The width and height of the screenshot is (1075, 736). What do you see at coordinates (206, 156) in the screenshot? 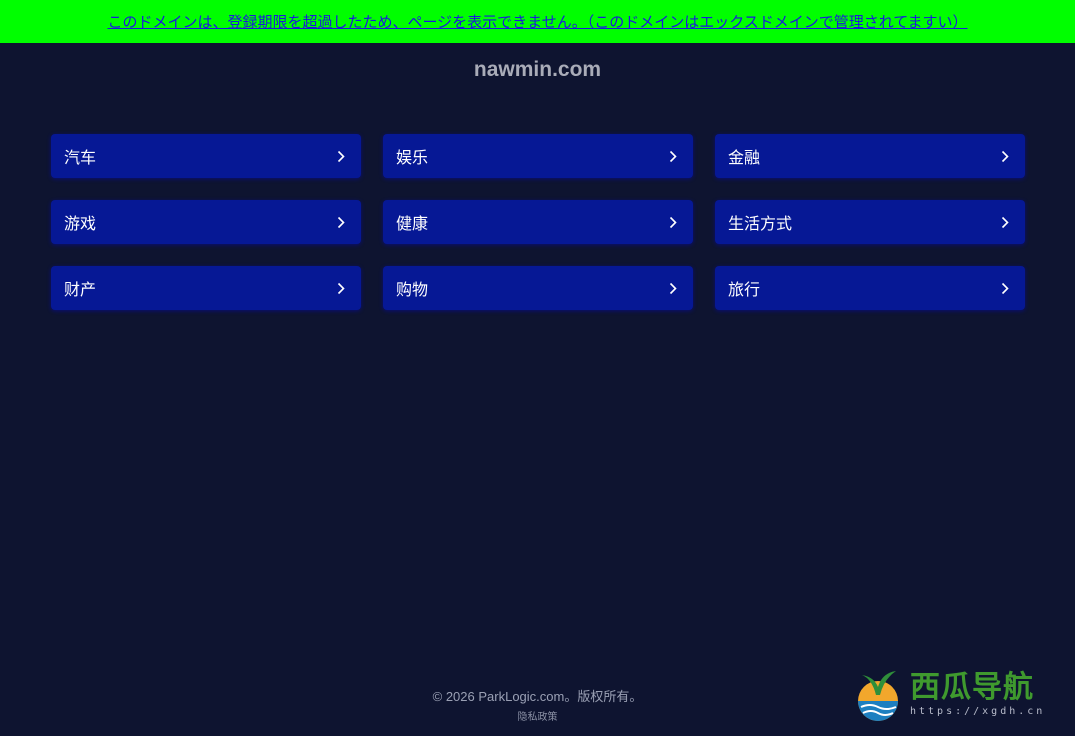
I see `category-card-auto: 汽车` at bounding box center [206, 156].